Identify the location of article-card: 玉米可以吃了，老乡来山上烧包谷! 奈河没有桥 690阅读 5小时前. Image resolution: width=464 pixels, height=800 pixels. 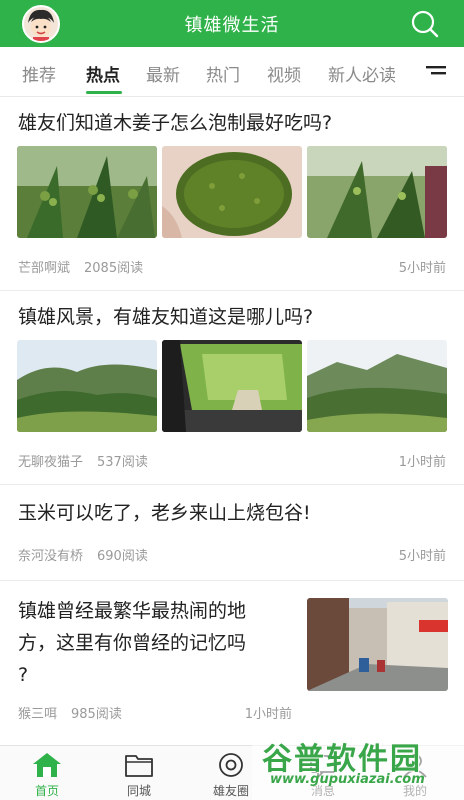
(232, 533).